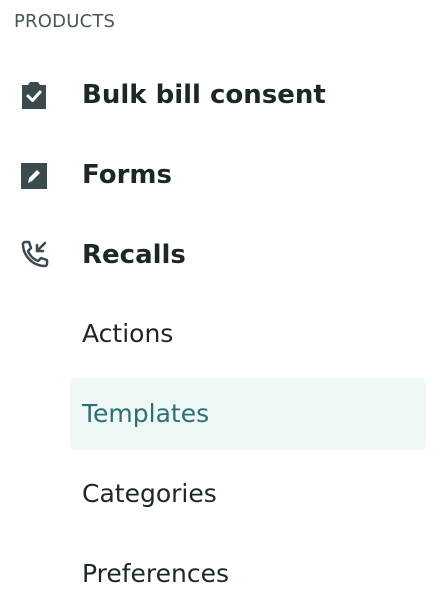  Describe the element at coordinates (128, 333) in the screenshot. I see `subnav-item-label: Actions` at that location.